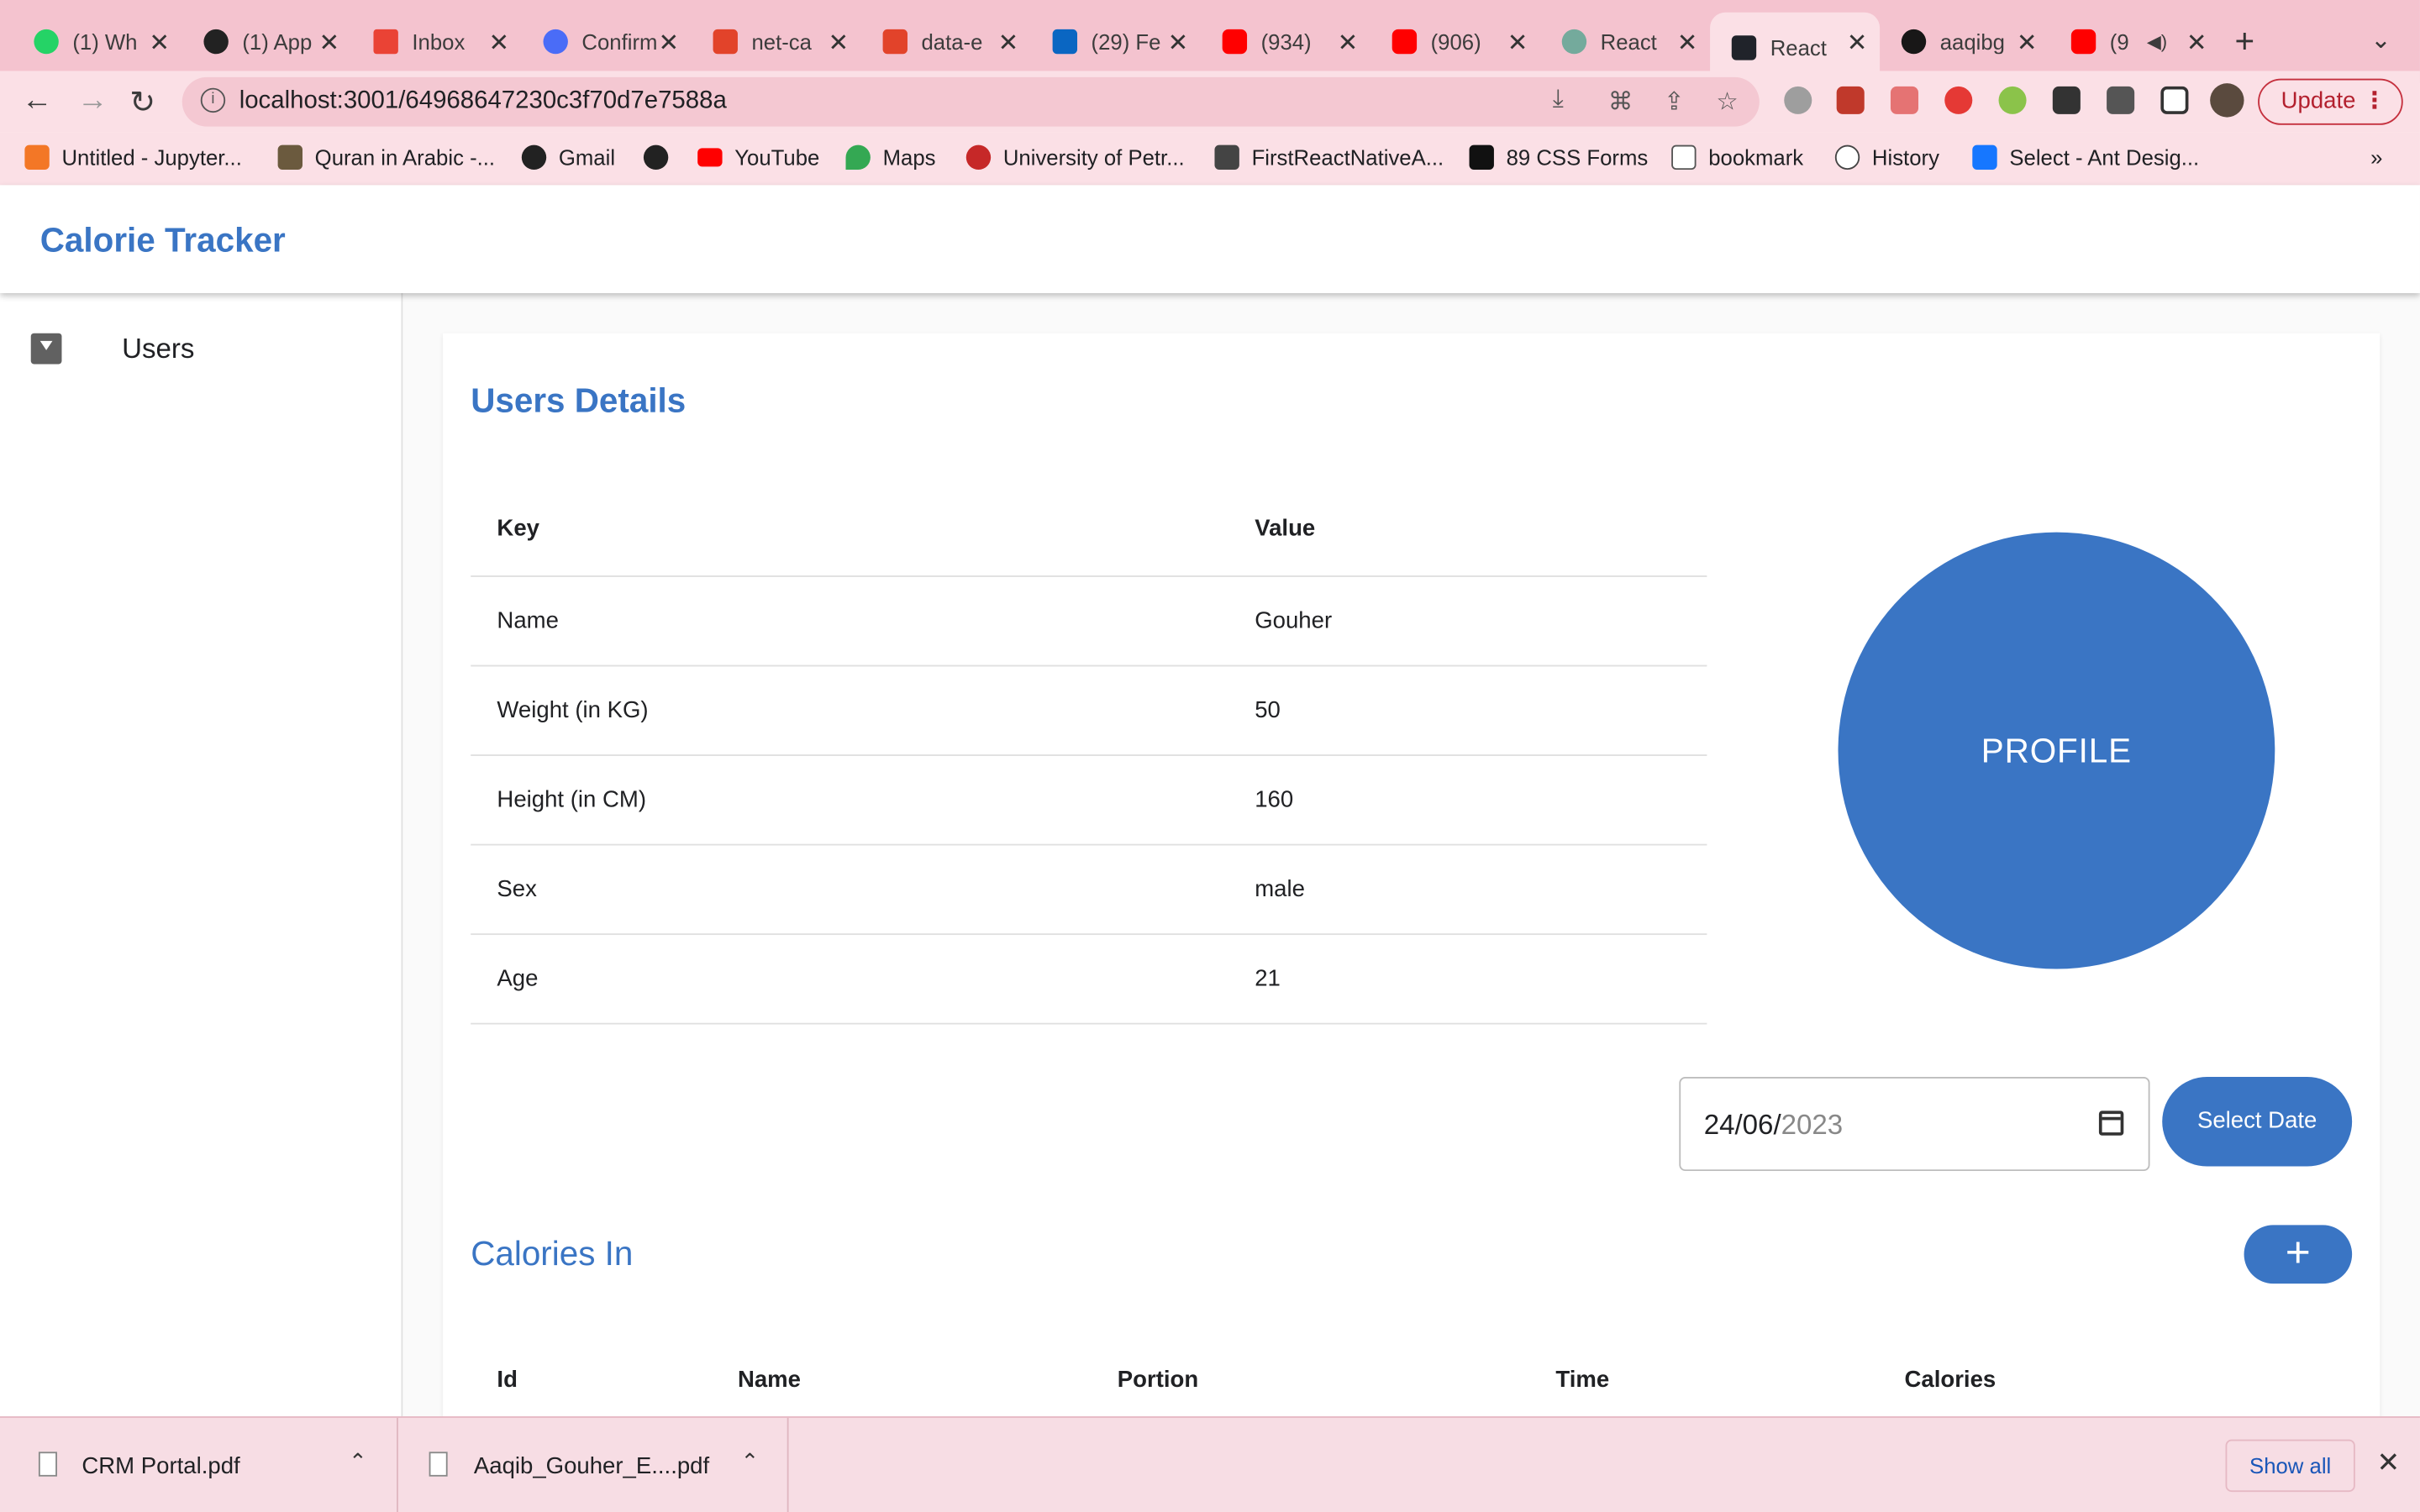 The image size is (2420, 1512). Describe the element at coordinates (1756, 157) in the screenshot. I see `bookmark-label: bookmark` at that location.